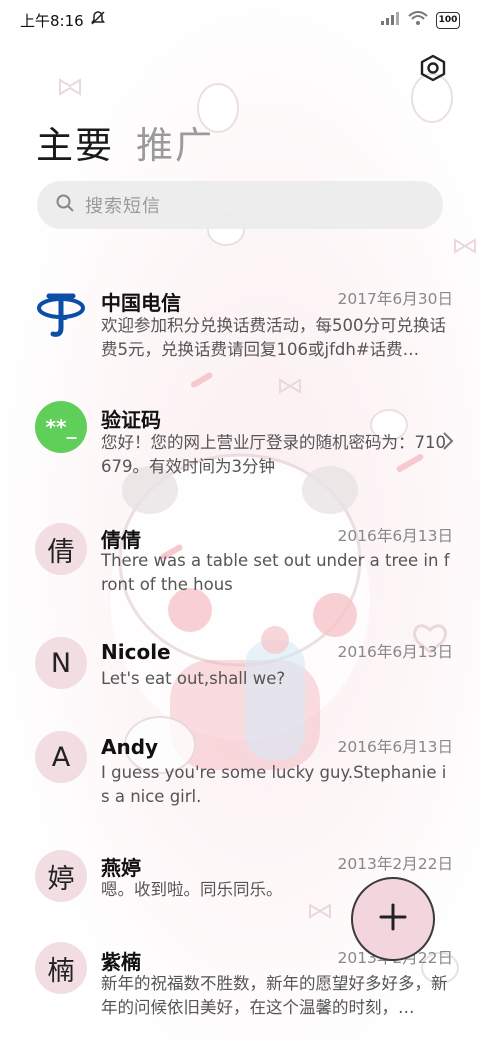 Image resolution: width=480 pixels, height=1040 pixels. I want to click on plus-icon, so click(393, 919).